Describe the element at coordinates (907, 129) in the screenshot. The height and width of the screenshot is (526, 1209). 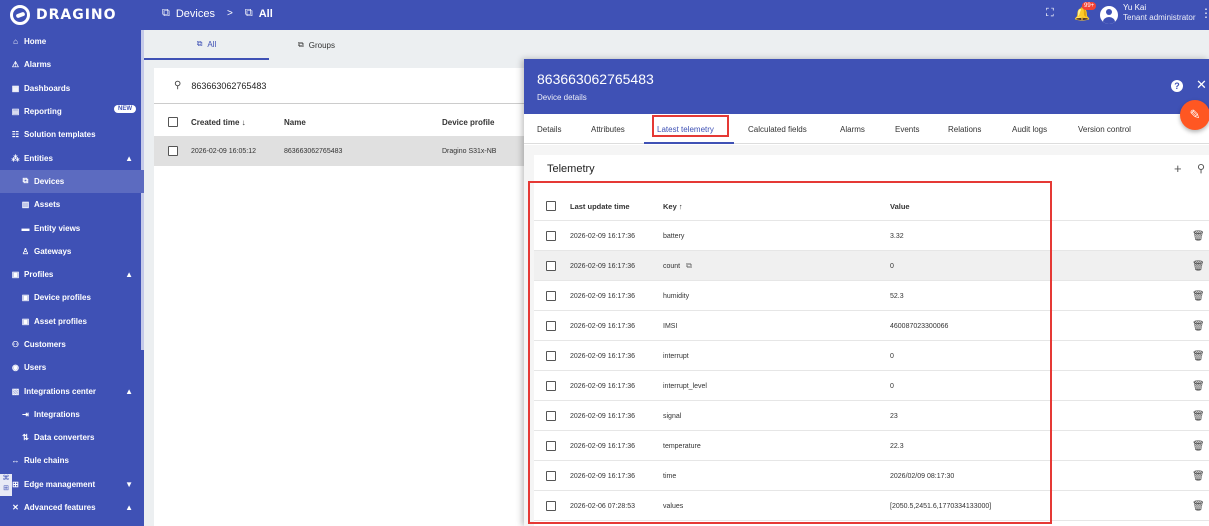
I see `tab-events: Events` at that location.